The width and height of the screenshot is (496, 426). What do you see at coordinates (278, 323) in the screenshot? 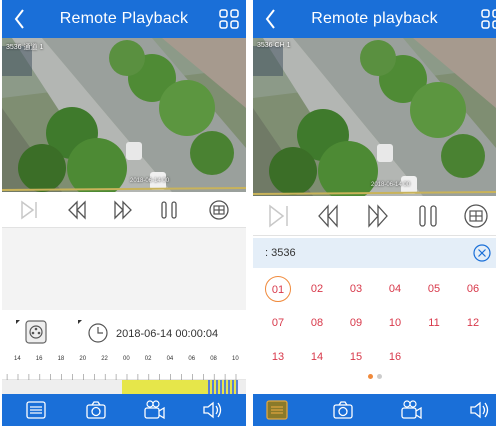
I see `day-07: 07` at bounding box center [278, 323].